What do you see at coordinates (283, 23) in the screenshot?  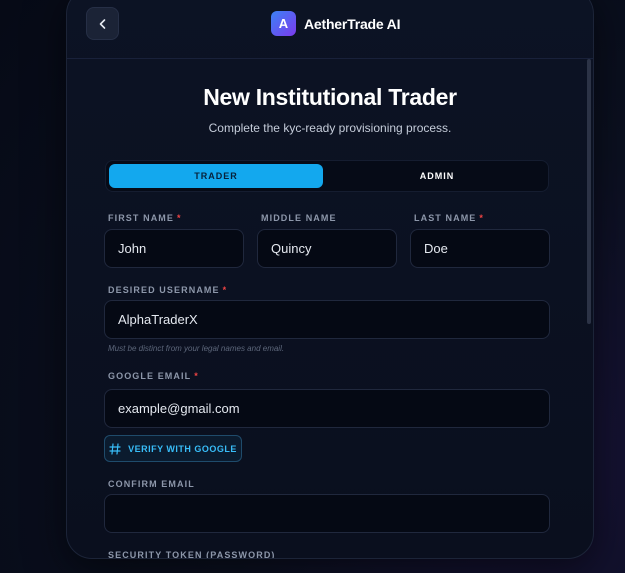 I see `brand-logo: A` at bounding box center [283, 23].